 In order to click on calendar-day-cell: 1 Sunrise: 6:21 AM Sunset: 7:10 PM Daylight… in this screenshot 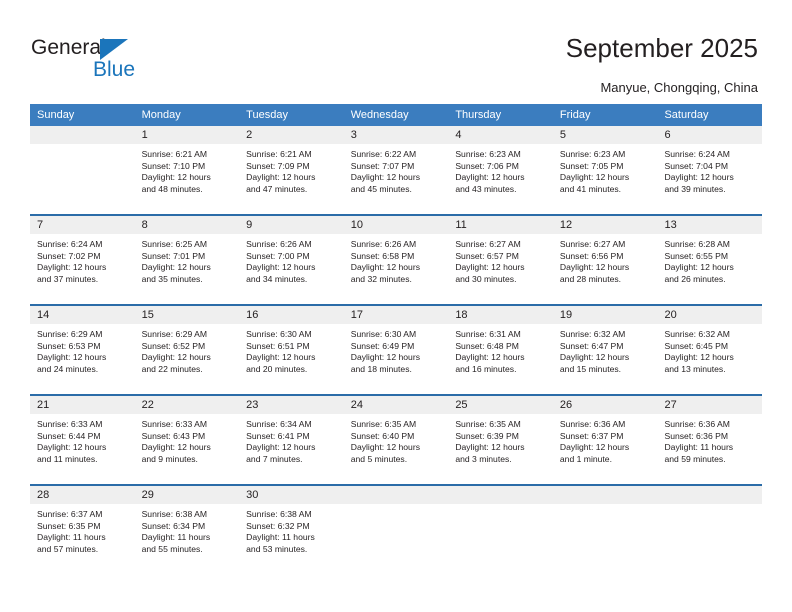, I will do `click(187, 170)`.